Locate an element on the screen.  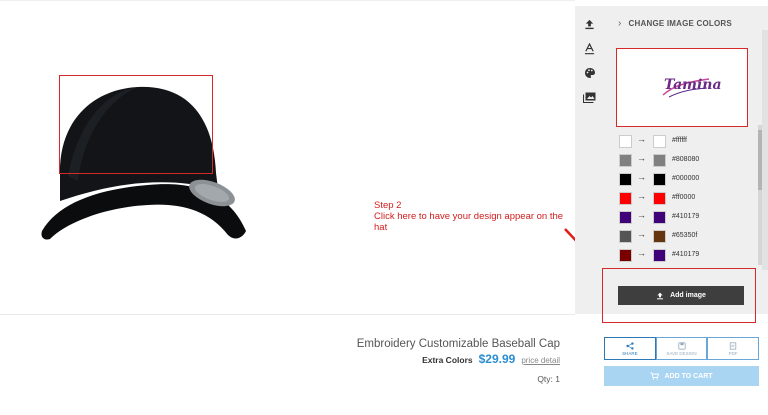
pdf-label: PDF is located at coordinates (733, 353).